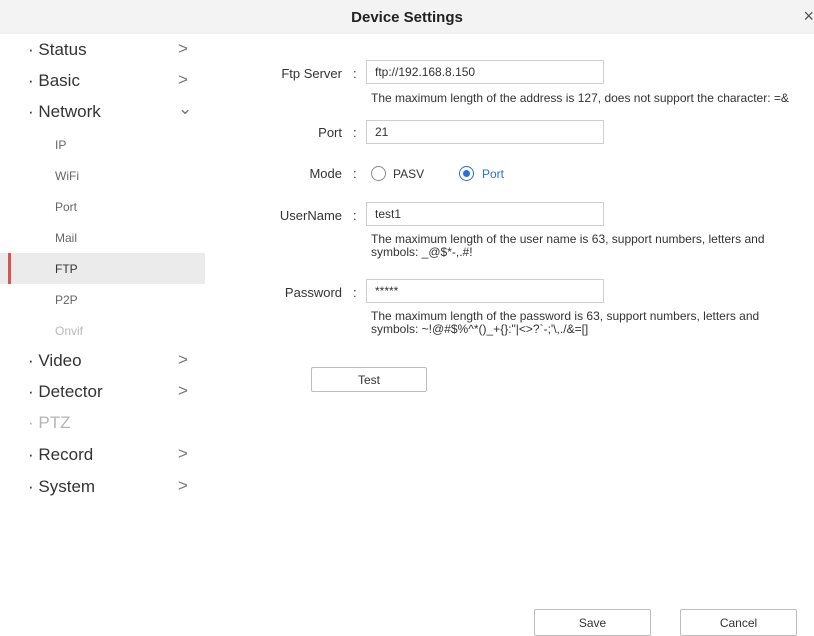 The image size is (814, 636). What do you see at coordinates (369, 379) in the screenshot?
I see `test-button: Test` at bounding box center [369, 379].